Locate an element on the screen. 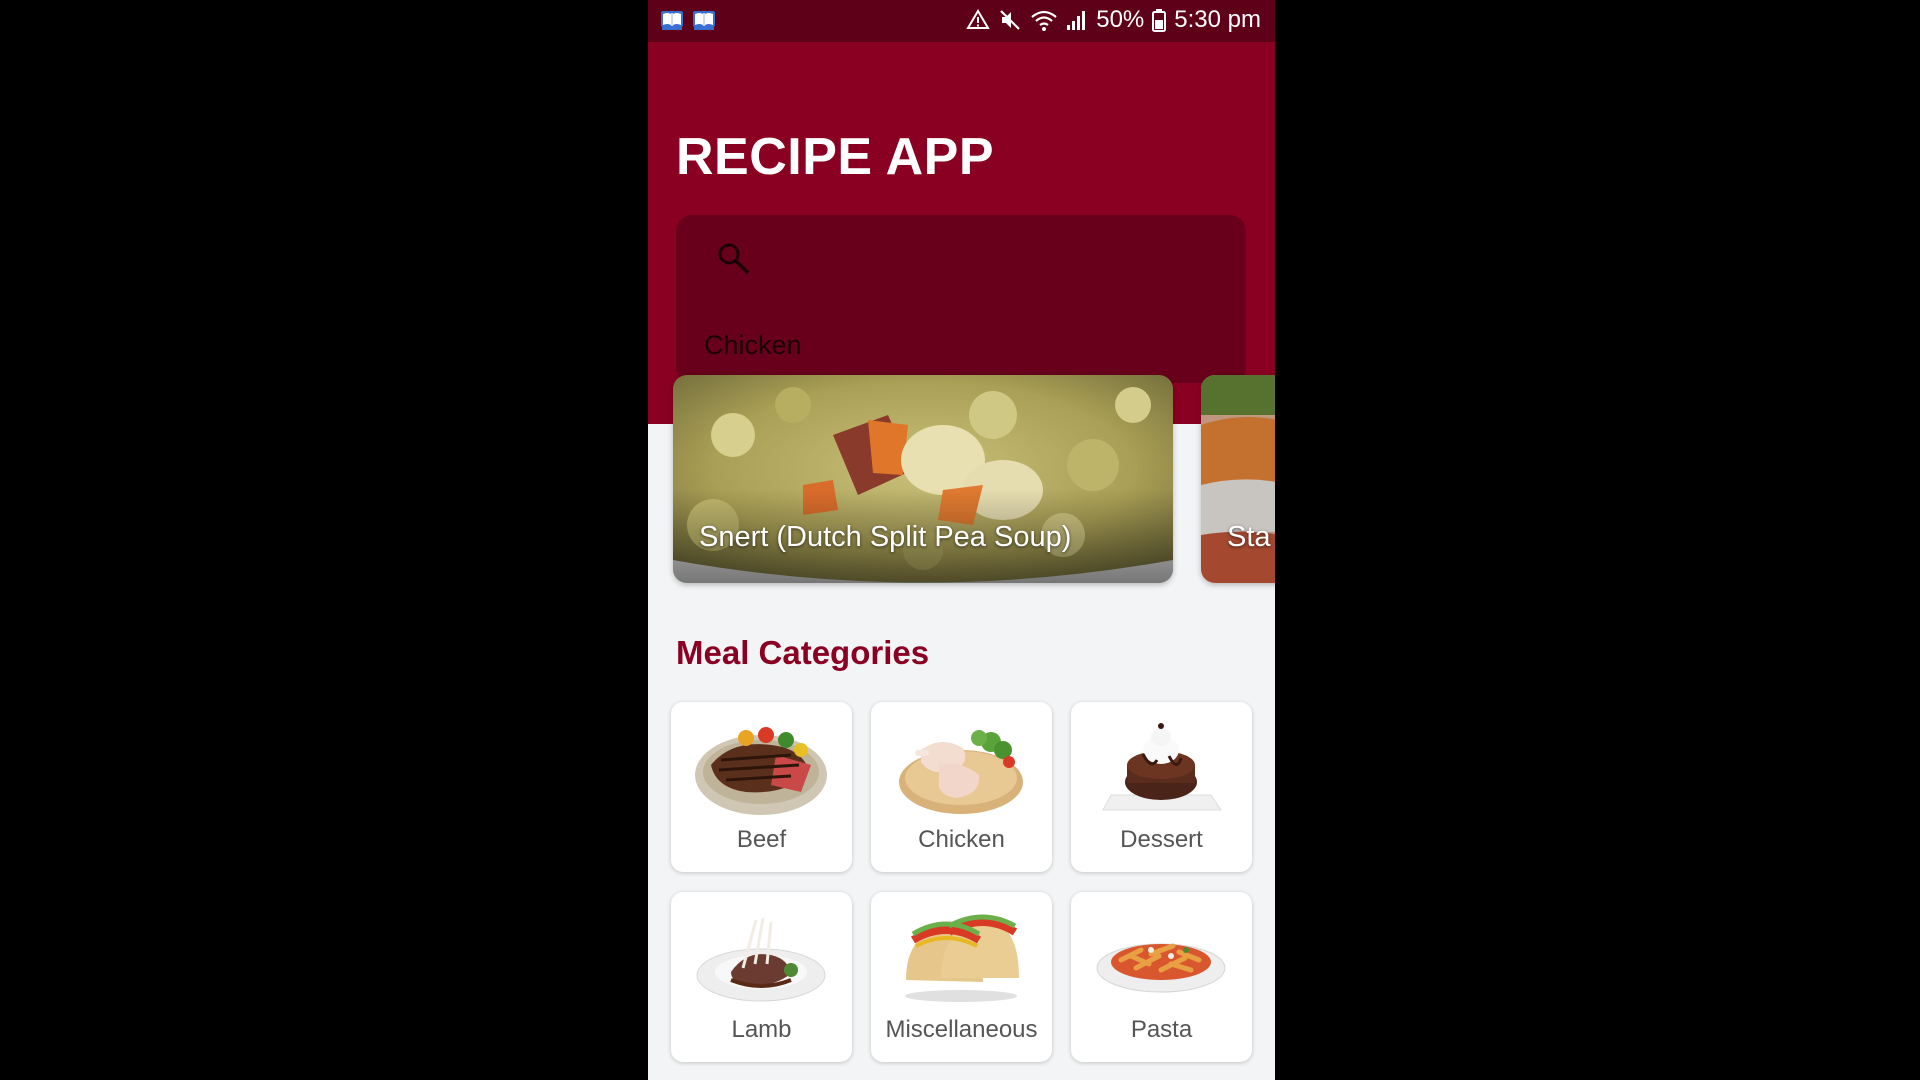  app-title: RECIPE APP is located at coordinates (835, 157).